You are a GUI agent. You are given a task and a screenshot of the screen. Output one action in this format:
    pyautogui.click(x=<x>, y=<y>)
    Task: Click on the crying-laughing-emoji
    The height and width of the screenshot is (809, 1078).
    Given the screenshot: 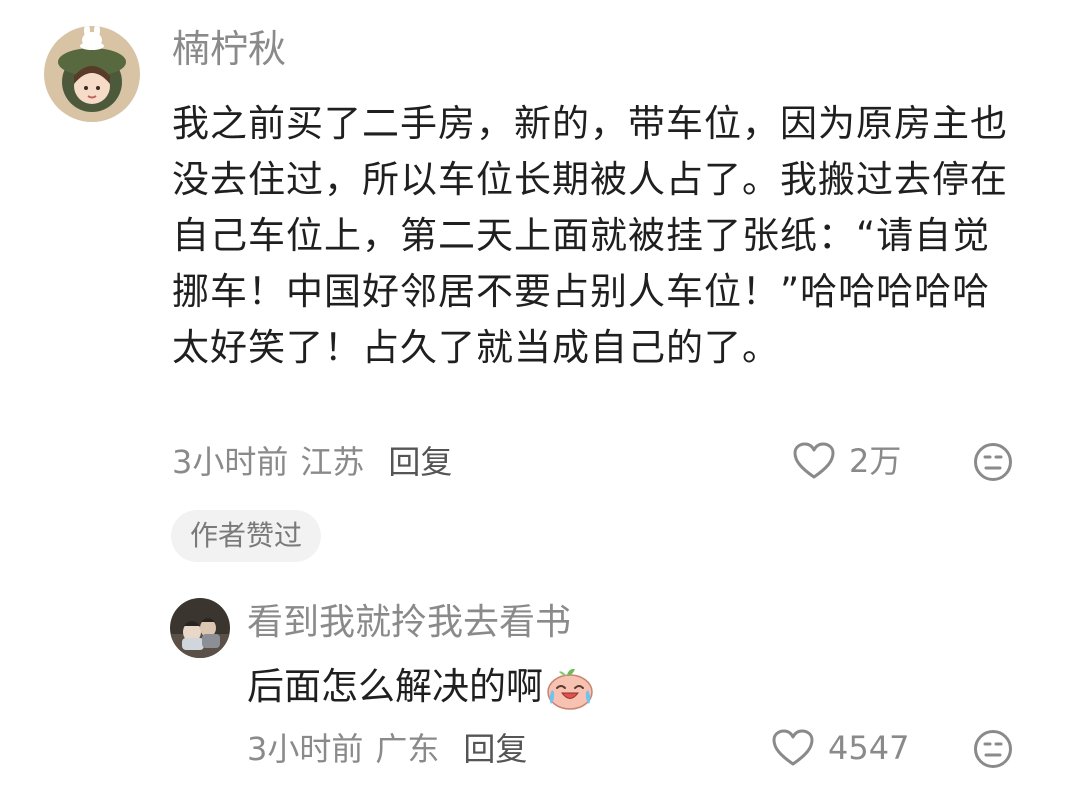 What is the action you would take?
    pyautogui.click(x=570, y=689)
    